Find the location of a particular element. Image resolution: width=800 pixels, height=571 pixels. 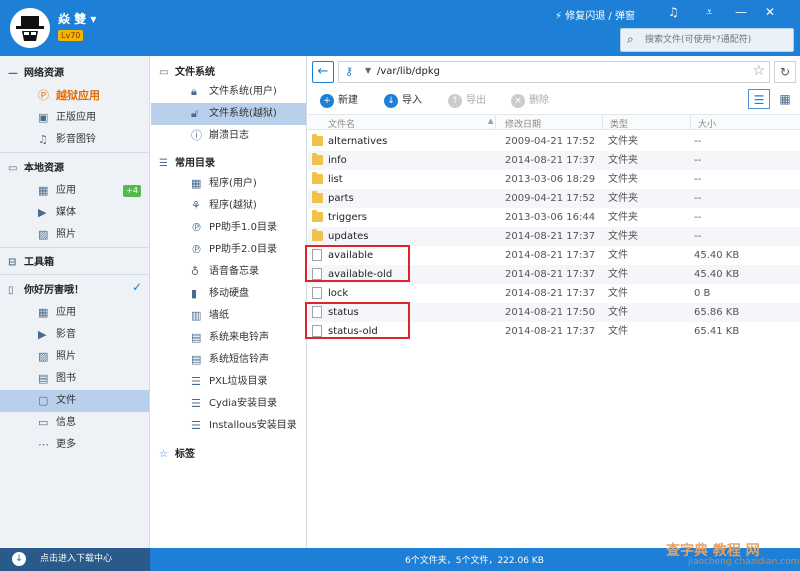

tree-item-label: 系统短信铃声 is located at coordinates (239, 359).